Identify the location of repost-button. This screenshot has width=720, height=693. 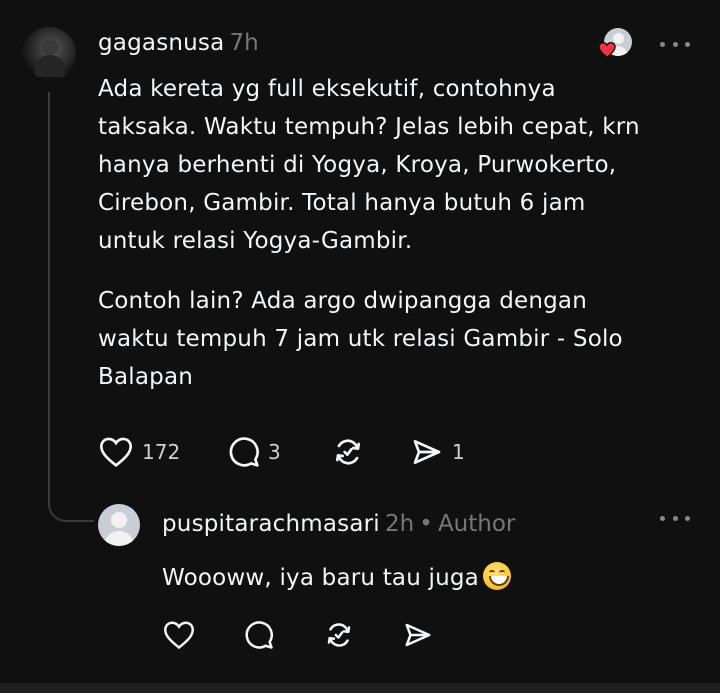
(348, 452).